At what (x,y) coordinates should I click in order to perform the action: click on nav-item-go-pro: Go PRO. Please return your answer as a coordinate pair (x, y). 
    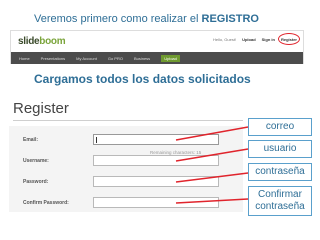
    Looking at the image, I should click on (115, 58).